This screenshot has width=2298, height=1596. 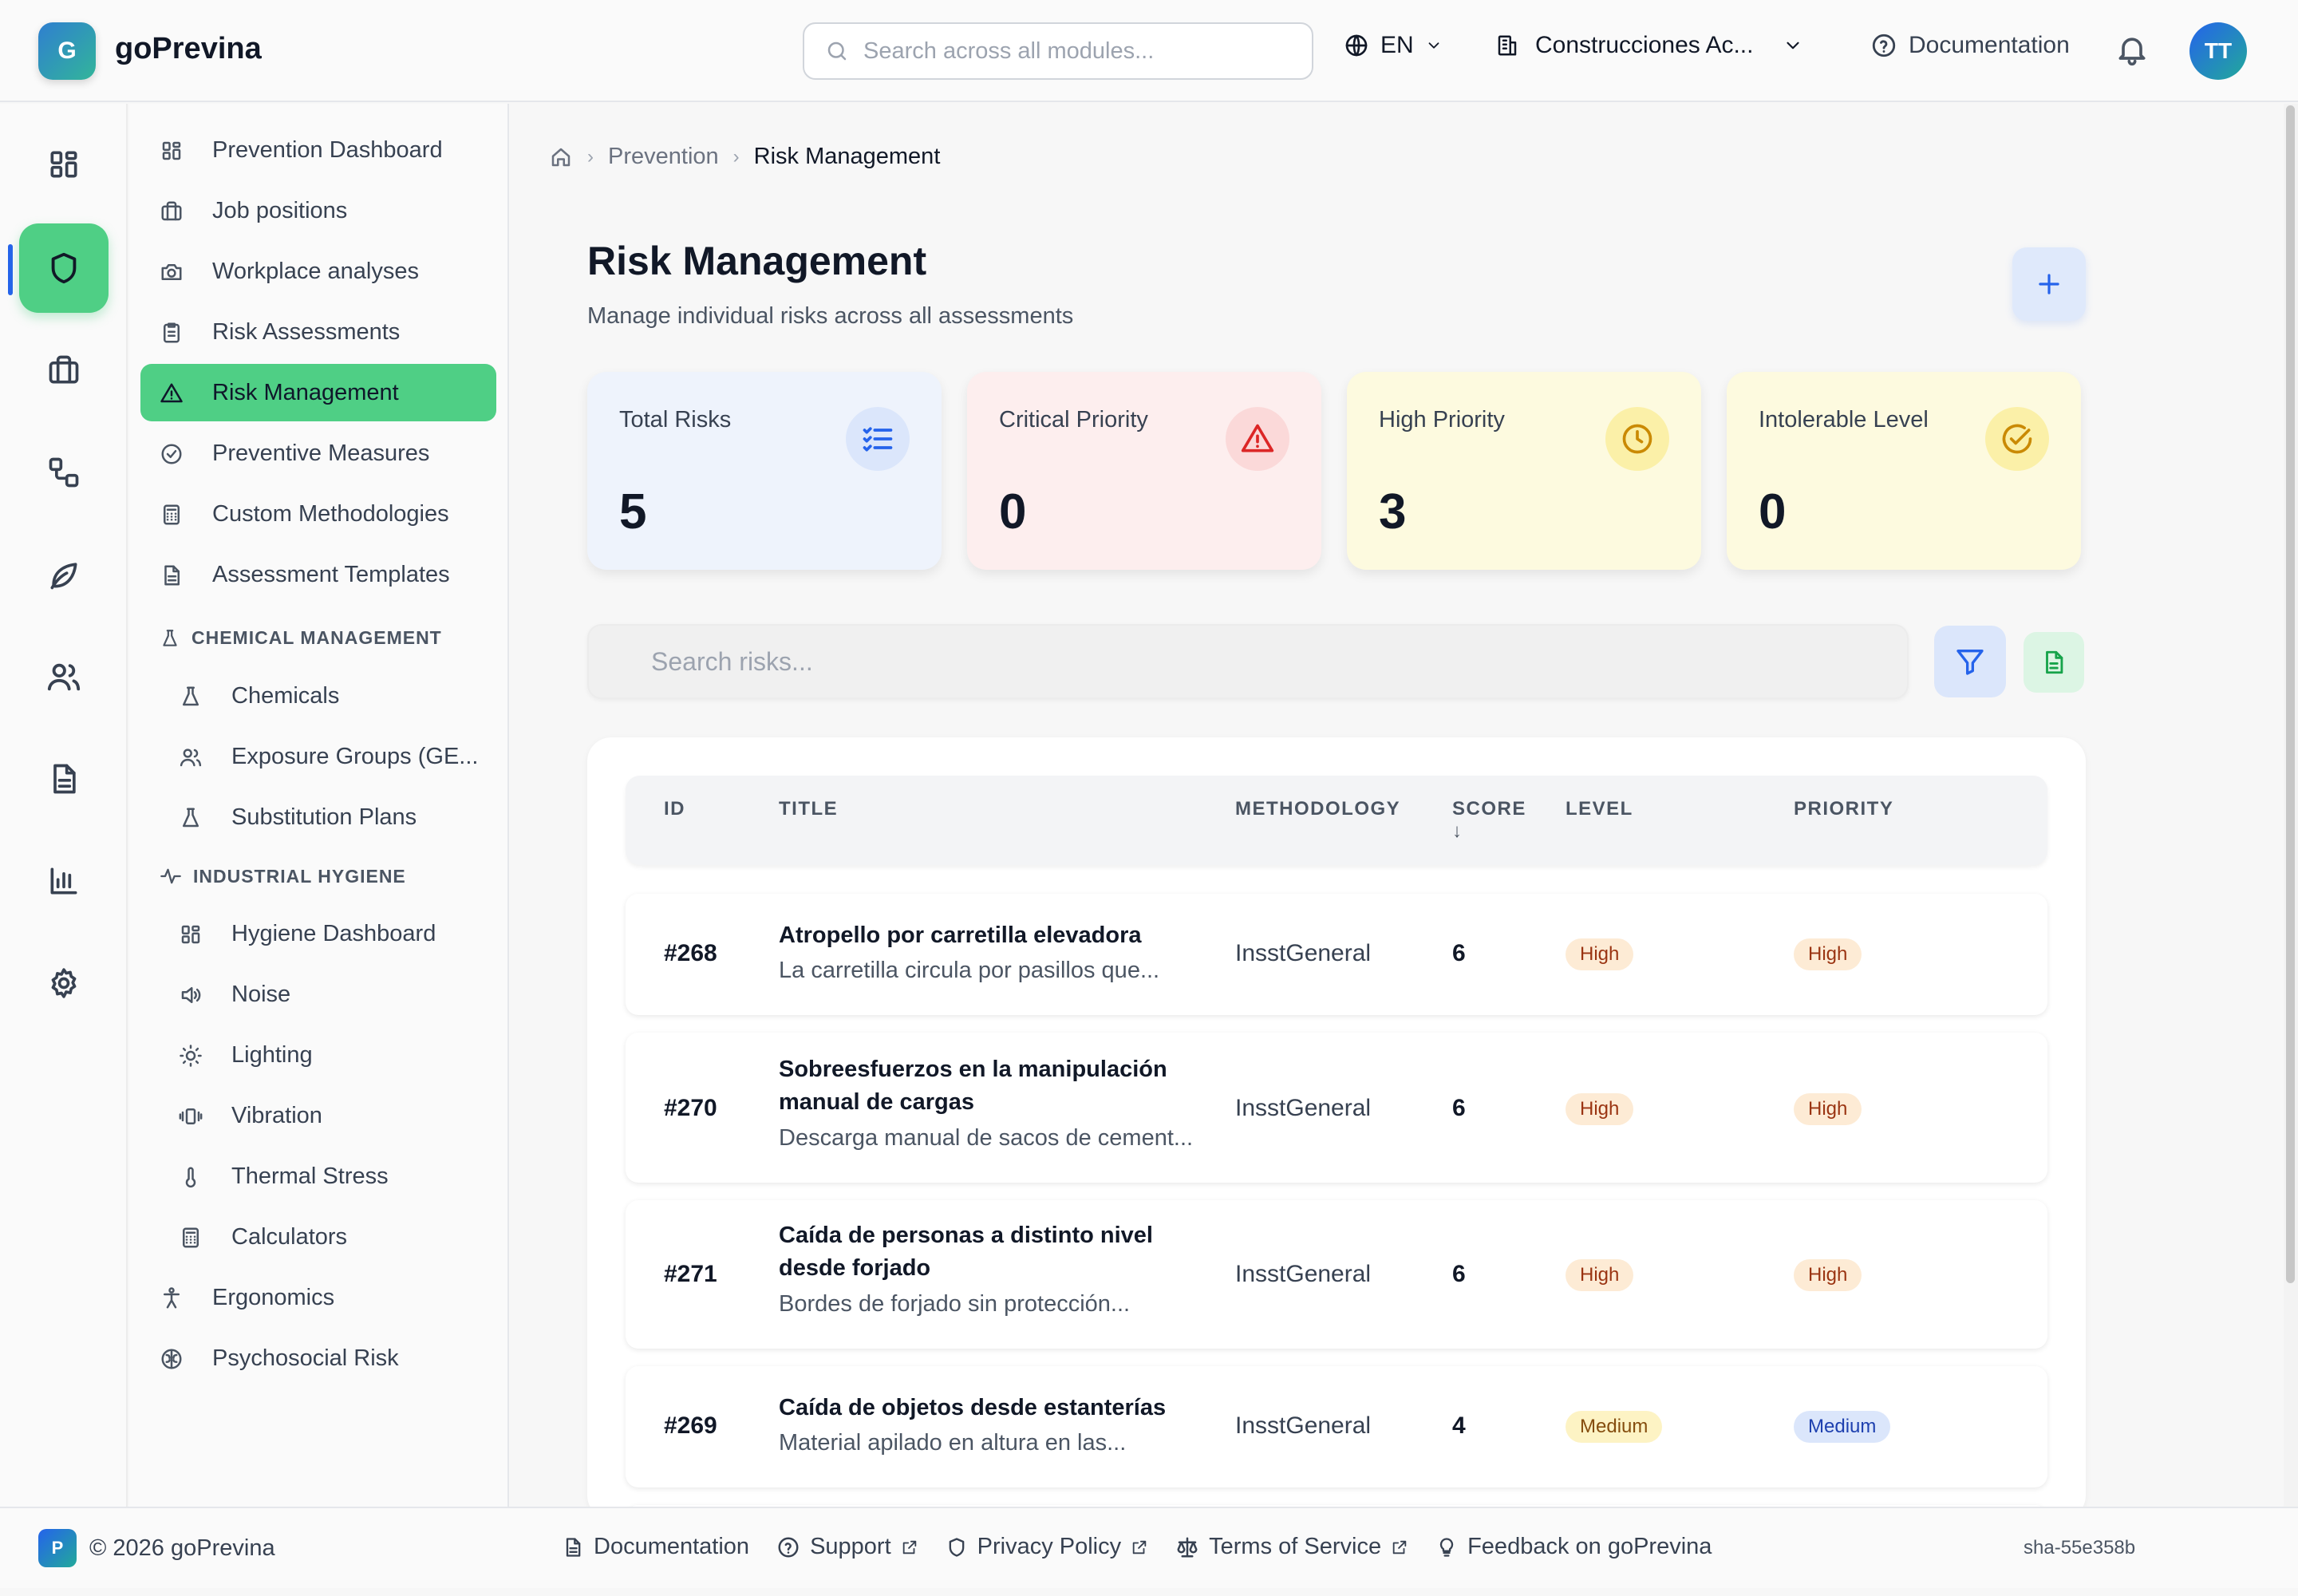 What do you see at coordinates (318, 514) in the screenshot?
I see `sidebar-item-custom-methodologies: Custom Methodologies` at bounding box center [318, 514].